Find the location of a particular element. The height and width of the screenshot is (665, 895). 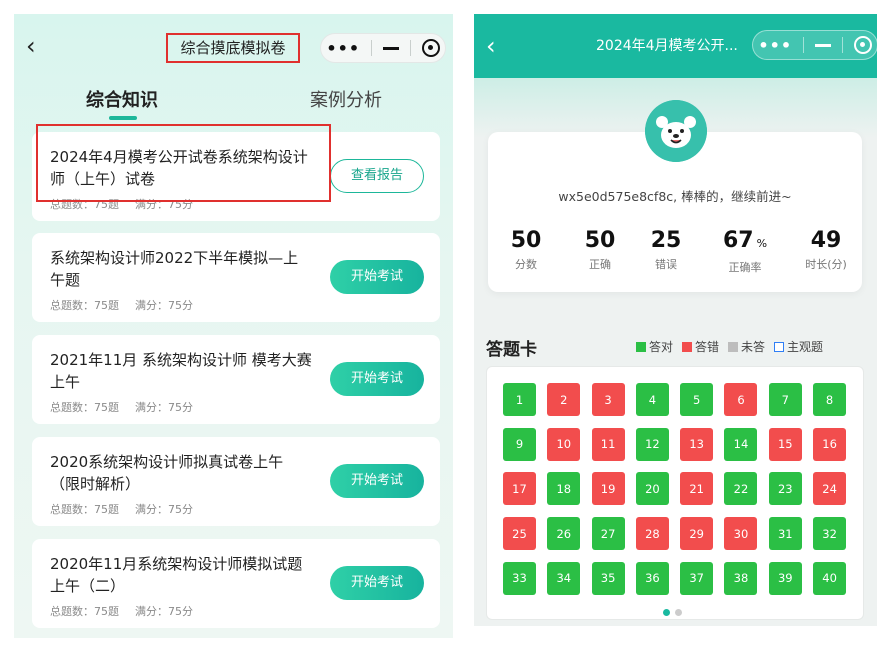

nav-bar: ‹ 综合摸底模拟卷 ••• is located at coordinates (233, 46).